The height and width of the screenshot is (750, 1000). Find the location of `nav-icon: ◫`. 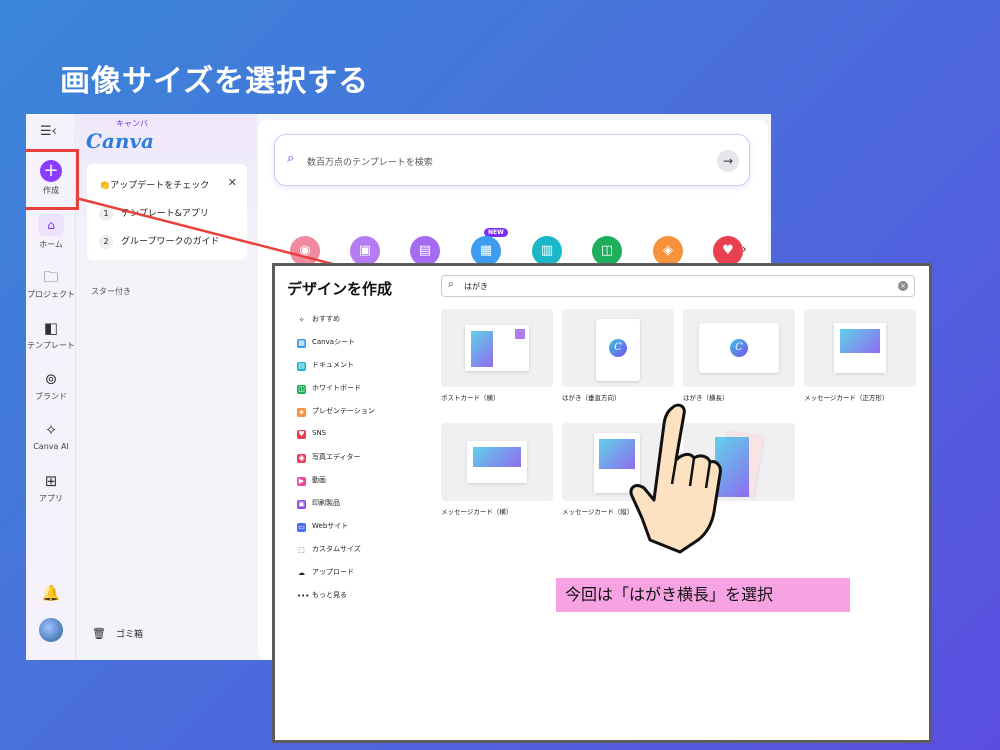

nav-icon: ◫ is located at coordinates (301, 389).